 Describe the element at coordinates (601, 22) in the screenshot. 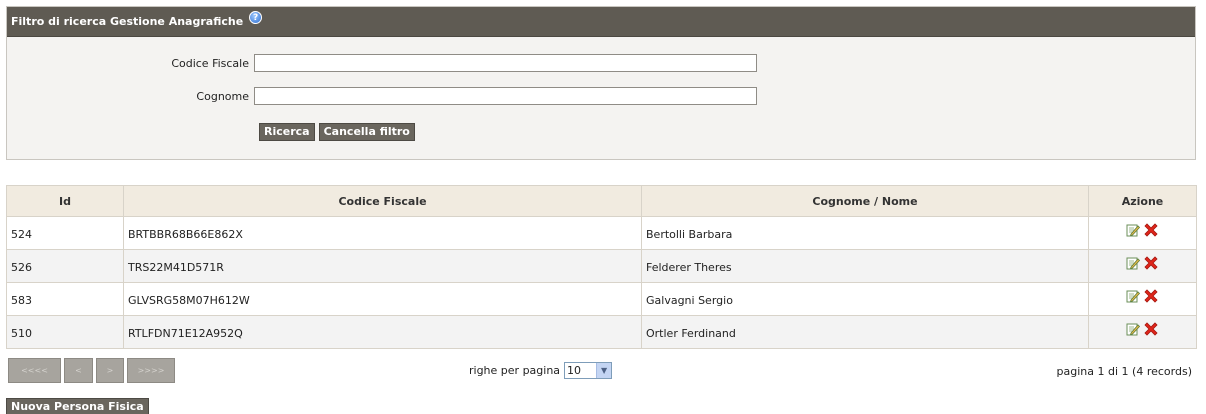

I see `filter-header: Filtro di ricerca Gestione Anagrafiche ?` at that location.